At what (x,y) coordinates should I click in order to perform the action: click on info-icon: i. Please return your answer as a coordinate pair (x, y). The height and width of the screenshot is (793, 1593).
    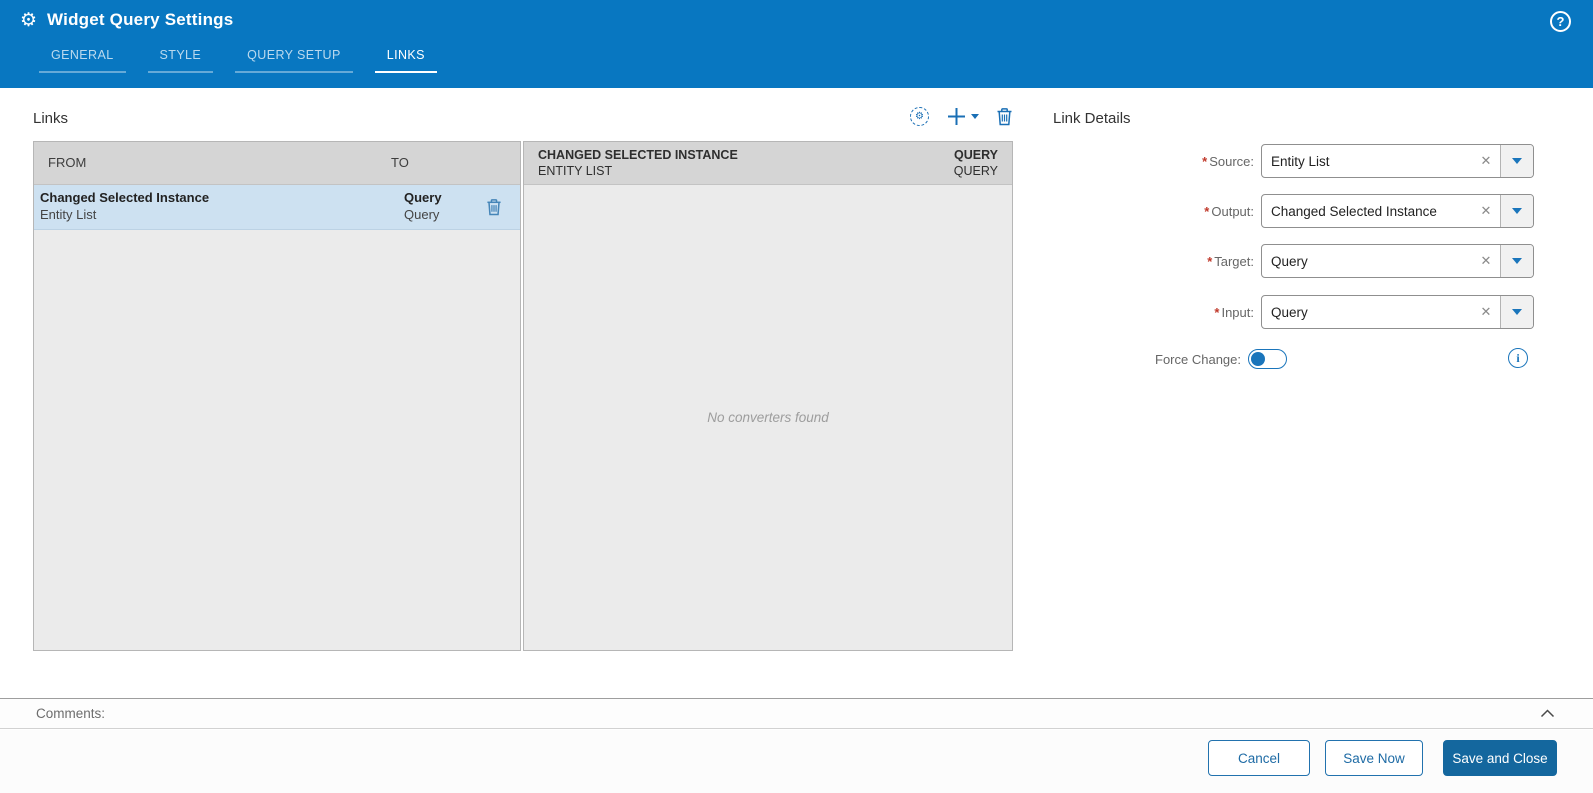
    Looking at the image, I should click on (1518, 358).